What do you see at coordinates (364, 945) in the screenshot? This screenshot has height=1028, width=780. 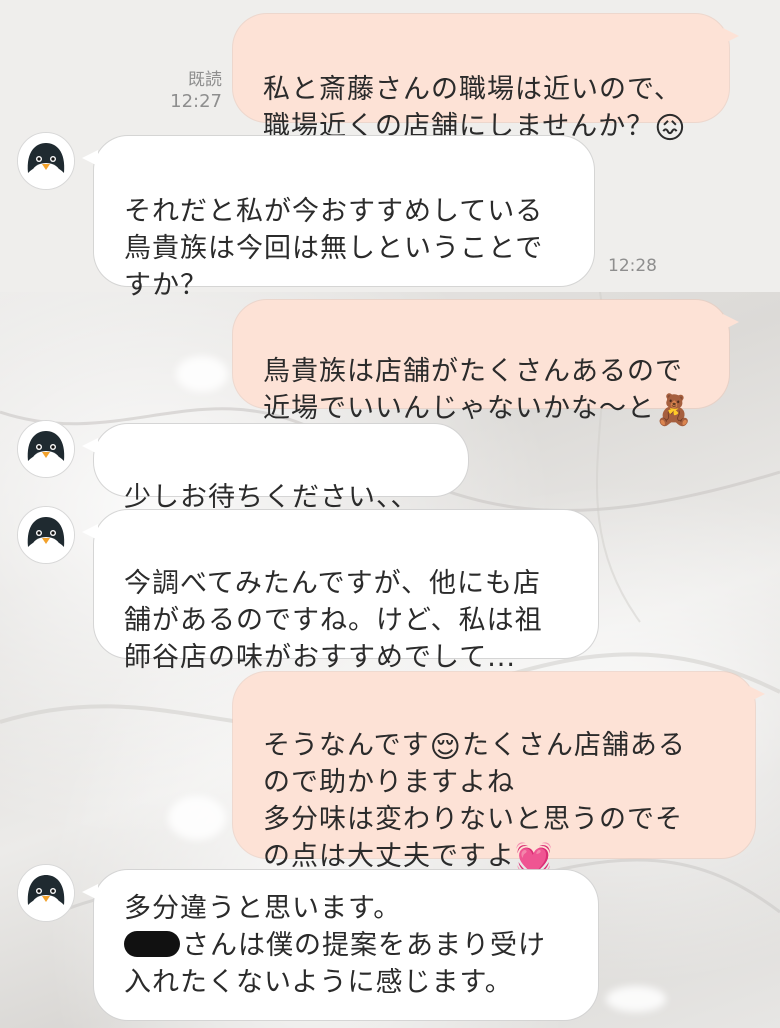 I see `message-text: さんは僕の提案をあまり受け` at bounding box center [364, 945].